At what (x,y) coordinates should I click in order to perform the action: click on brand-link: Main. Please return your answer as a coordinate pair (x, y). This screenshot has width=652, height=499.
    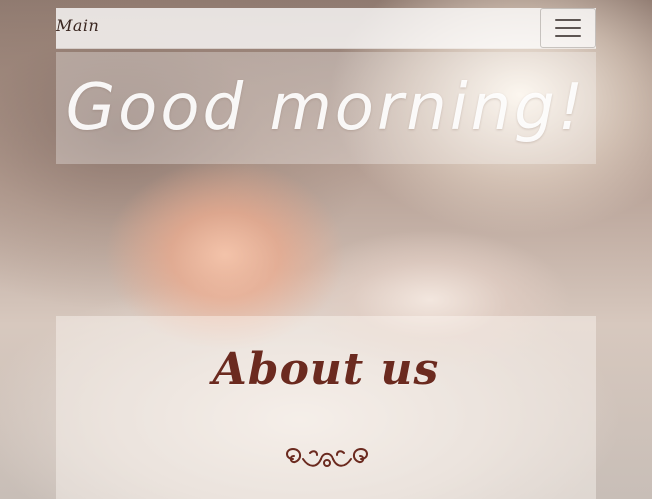
    Looking at the image, I should click on (77, 25).